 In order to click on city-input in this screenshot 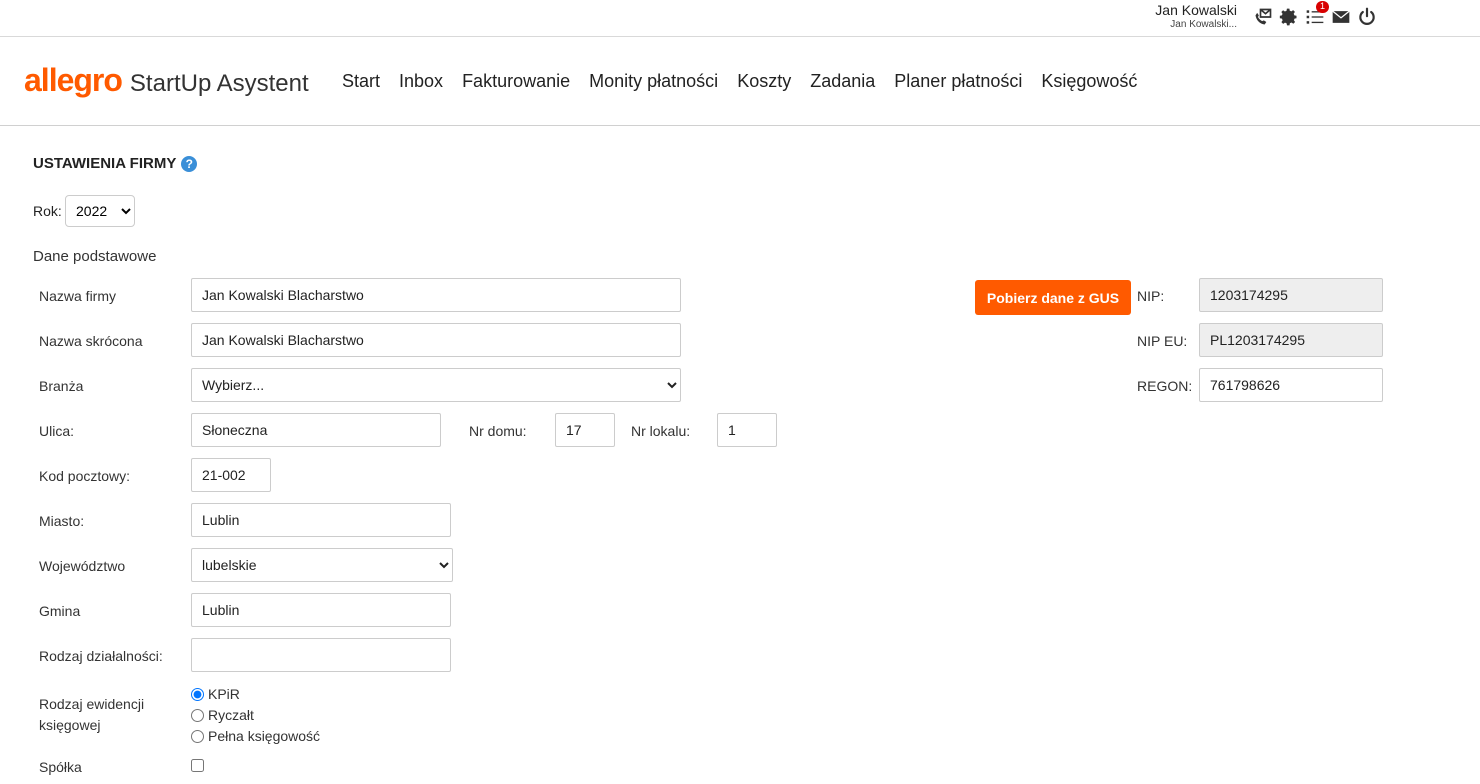, I will do `click(321, 520)`.